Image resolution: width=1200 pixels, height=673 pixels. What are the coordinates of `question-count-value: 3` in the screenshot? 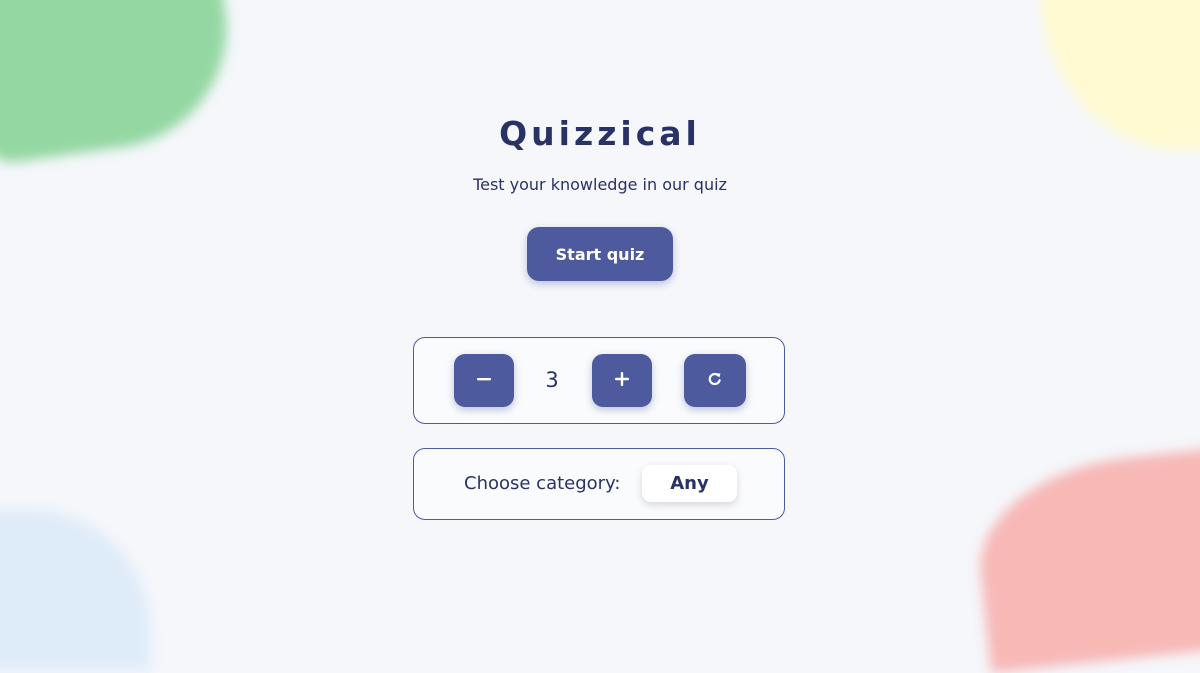 It's located at (552, 380).